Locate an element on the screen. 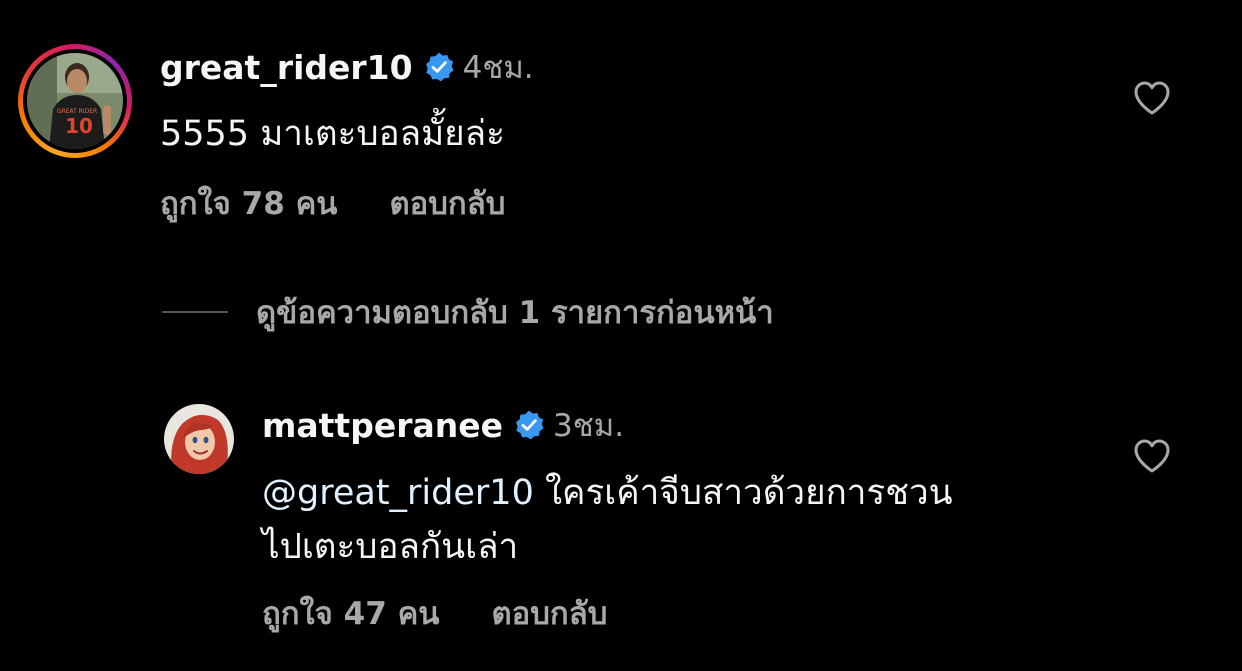  avatar-image: GREAT RIDER 10 is located at coordinates (75, 101).